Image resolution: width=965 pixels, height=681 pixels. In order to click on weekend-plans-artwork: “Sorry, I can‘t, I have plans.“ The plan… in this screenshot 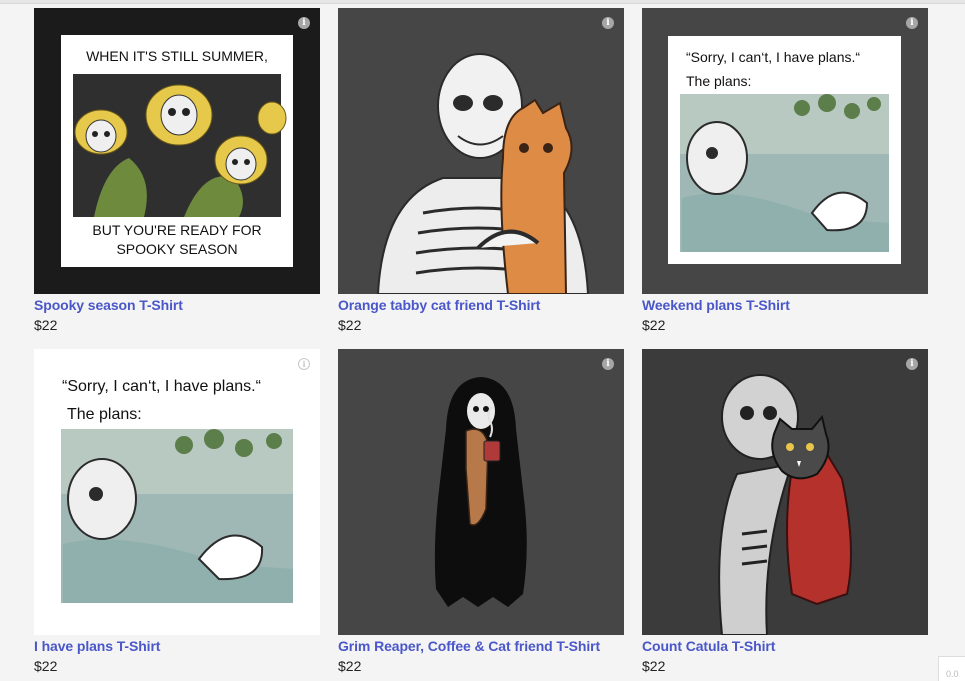, I will do `click(784, 150)`.